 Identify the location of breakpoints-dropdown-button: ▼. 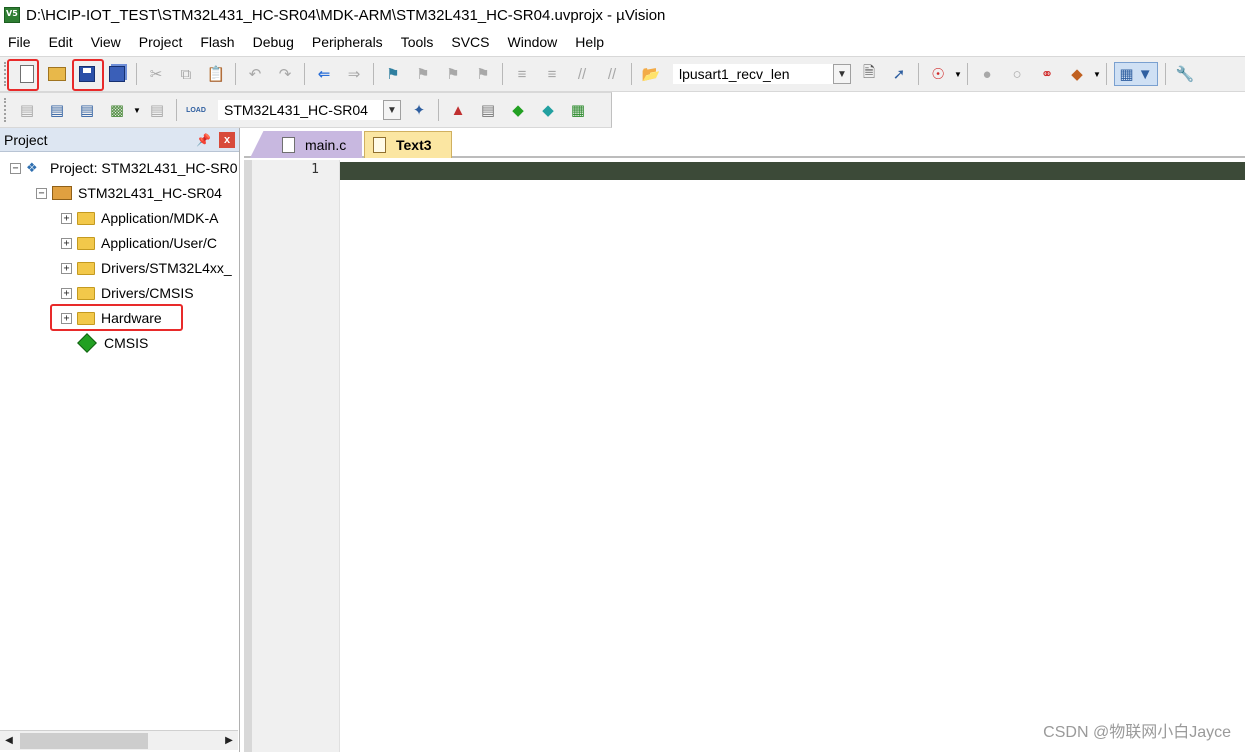
(1097, 74).